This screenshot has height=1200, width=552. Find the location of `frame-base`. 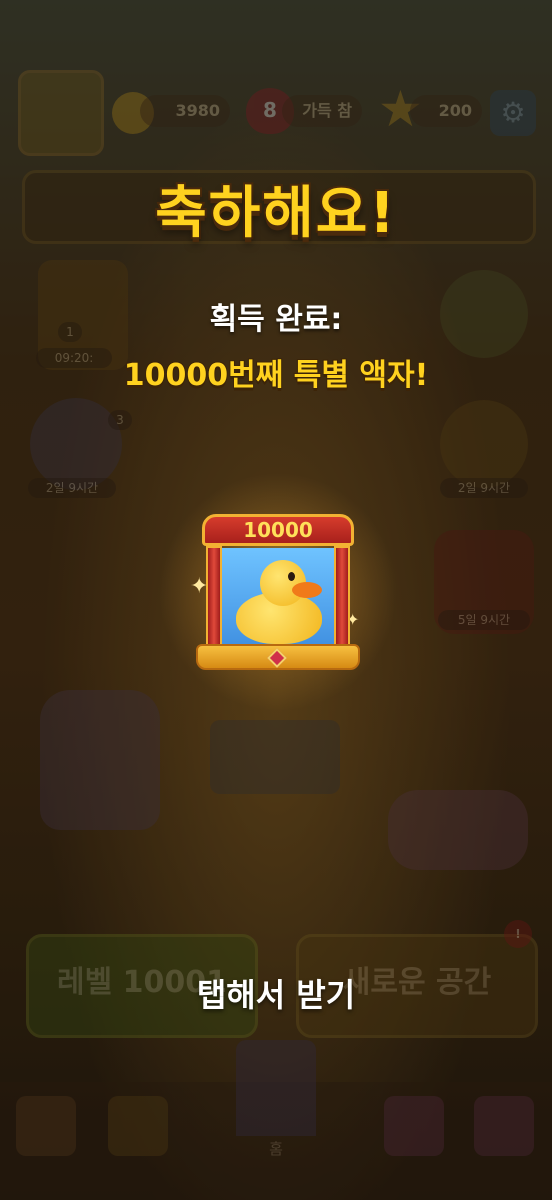

frame-base is located at coordinates (278, 657).